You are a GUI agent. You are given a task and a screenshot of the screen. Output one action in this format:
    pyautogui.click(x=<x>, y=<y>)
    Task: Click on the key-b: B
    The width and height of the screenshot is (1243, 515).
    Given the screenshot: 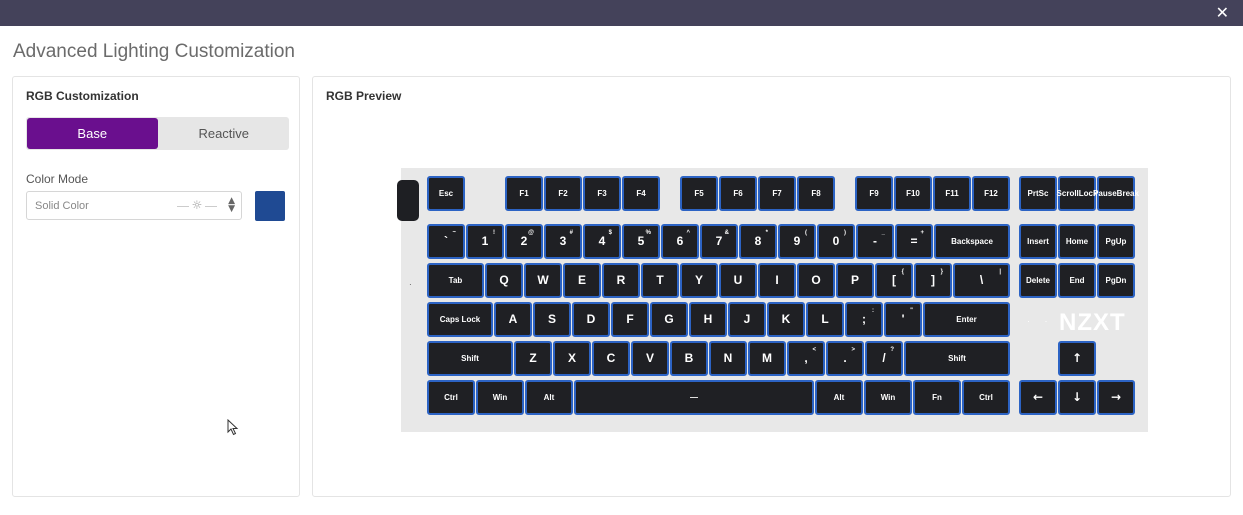 What is the action you would take?
    pyautogui.click(x=689, y=358)
    